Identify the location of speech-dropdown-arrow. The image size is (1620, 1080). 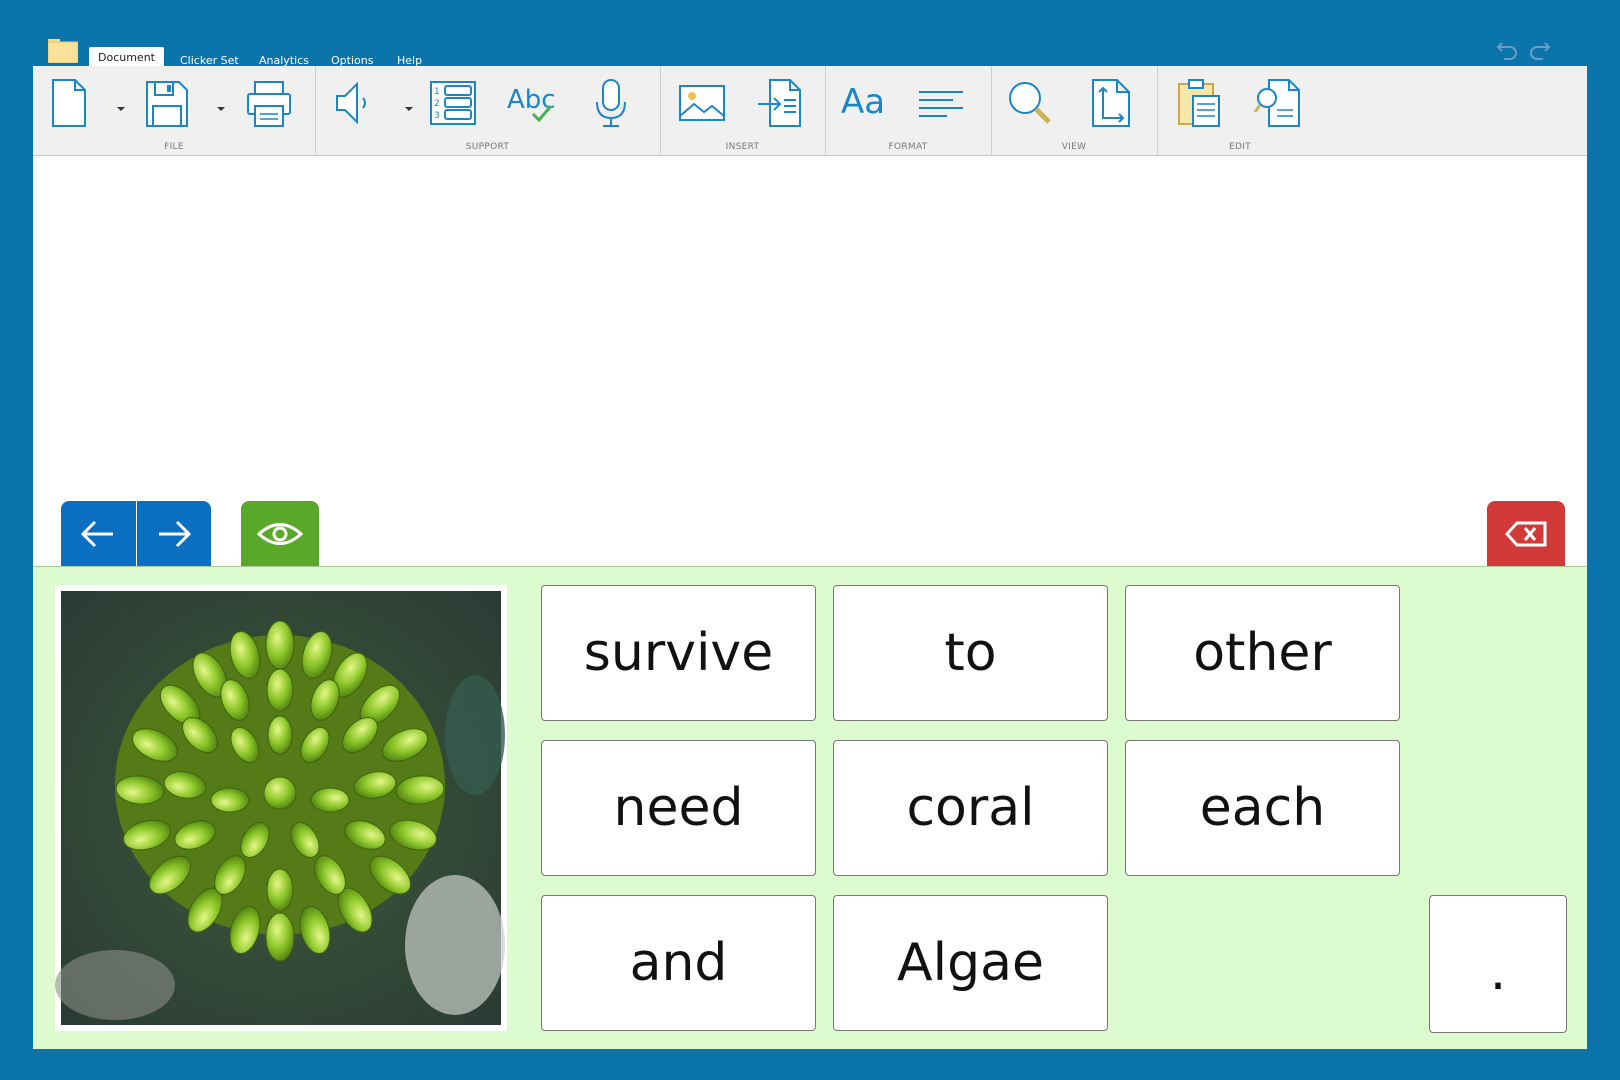
(409, 105).